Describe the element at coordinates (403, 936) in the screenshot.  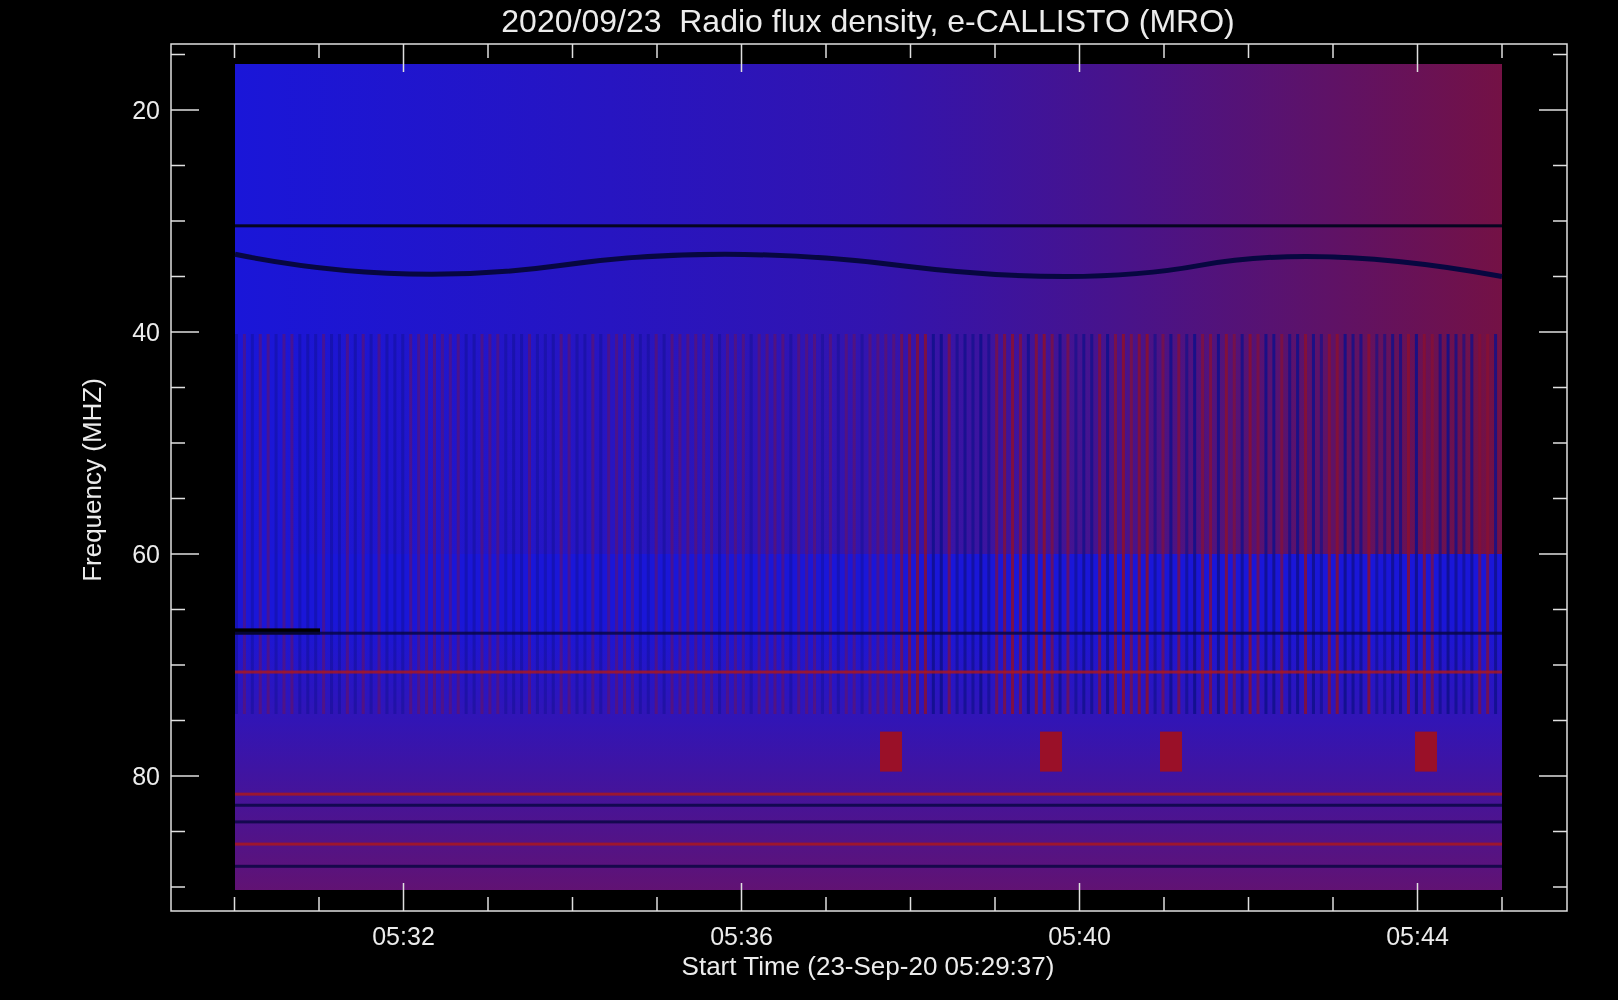
I see `x-tick-label: 05:32` at that location.